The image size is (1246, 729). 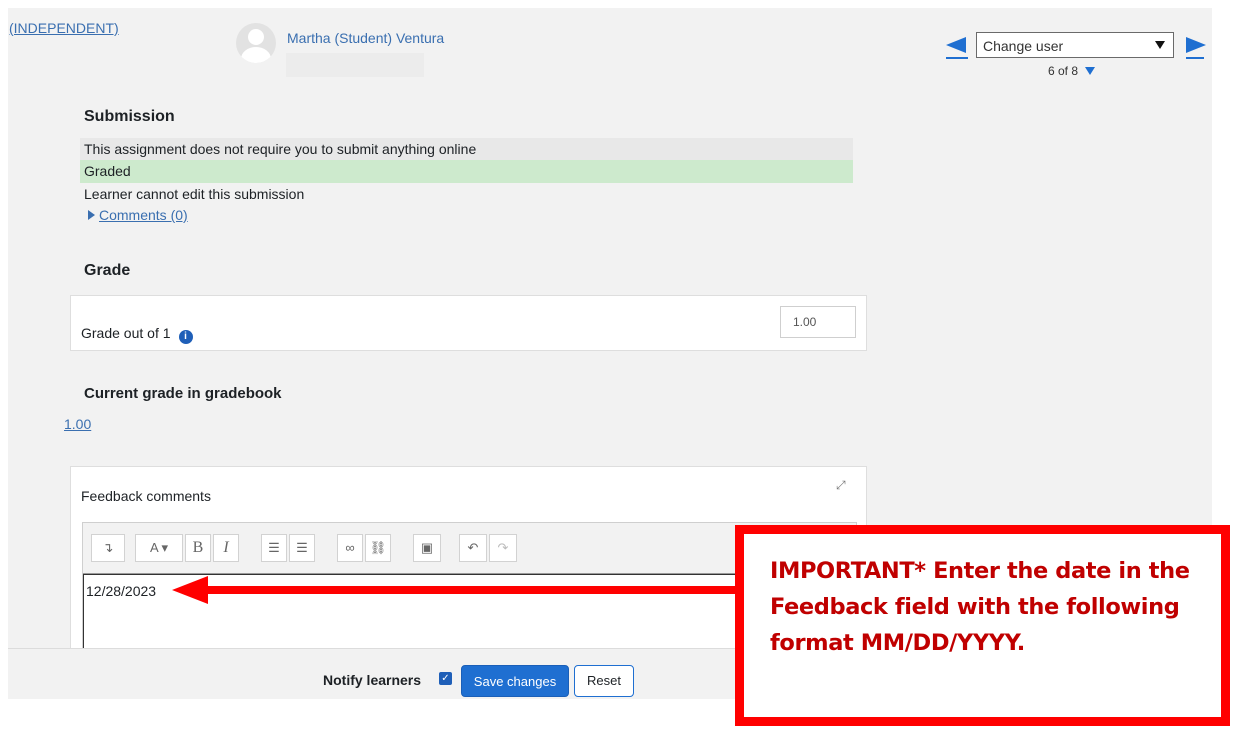 What do you see at coordinates (302, 548) in the screenshot?
I see `numbered-list-icon: ☰` at bounding box center [302, 548].